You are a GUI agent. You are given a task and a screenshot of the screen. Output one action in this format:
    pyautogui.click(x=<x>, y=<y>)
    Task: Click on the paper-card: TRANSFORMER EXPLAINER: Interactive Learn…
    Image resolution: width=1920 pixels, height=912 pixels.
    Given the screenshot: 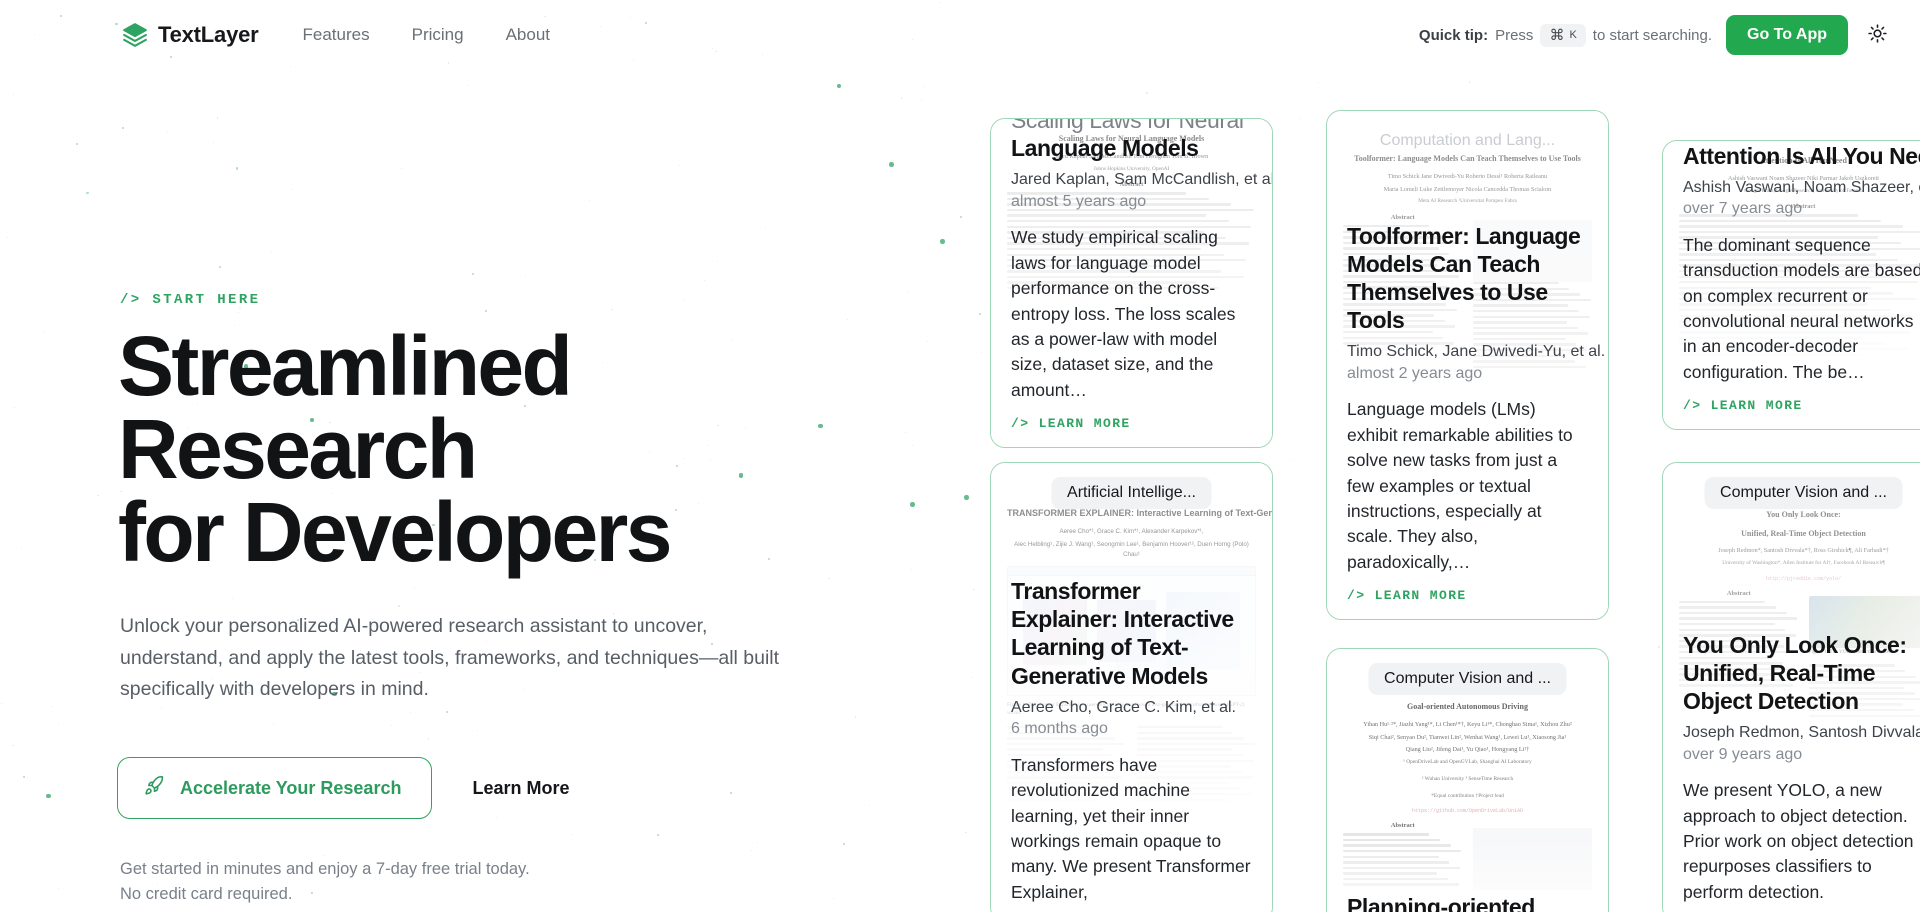 What is the action you would take?
    pyautogui.click(x=1131, y=687)
    